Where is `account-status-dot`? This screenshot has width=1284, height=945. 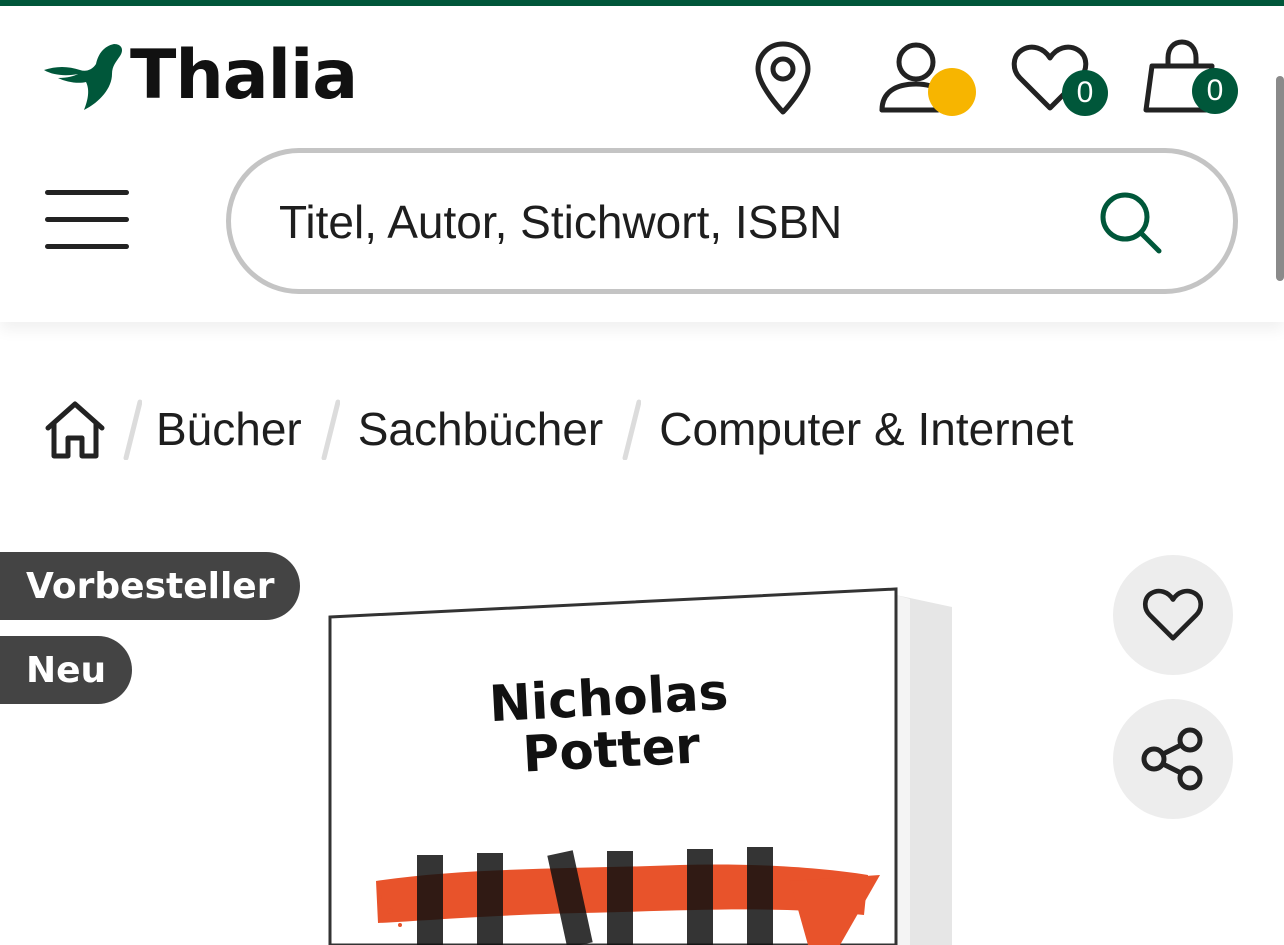 account-status-dot is located at coordinates (952, 92).